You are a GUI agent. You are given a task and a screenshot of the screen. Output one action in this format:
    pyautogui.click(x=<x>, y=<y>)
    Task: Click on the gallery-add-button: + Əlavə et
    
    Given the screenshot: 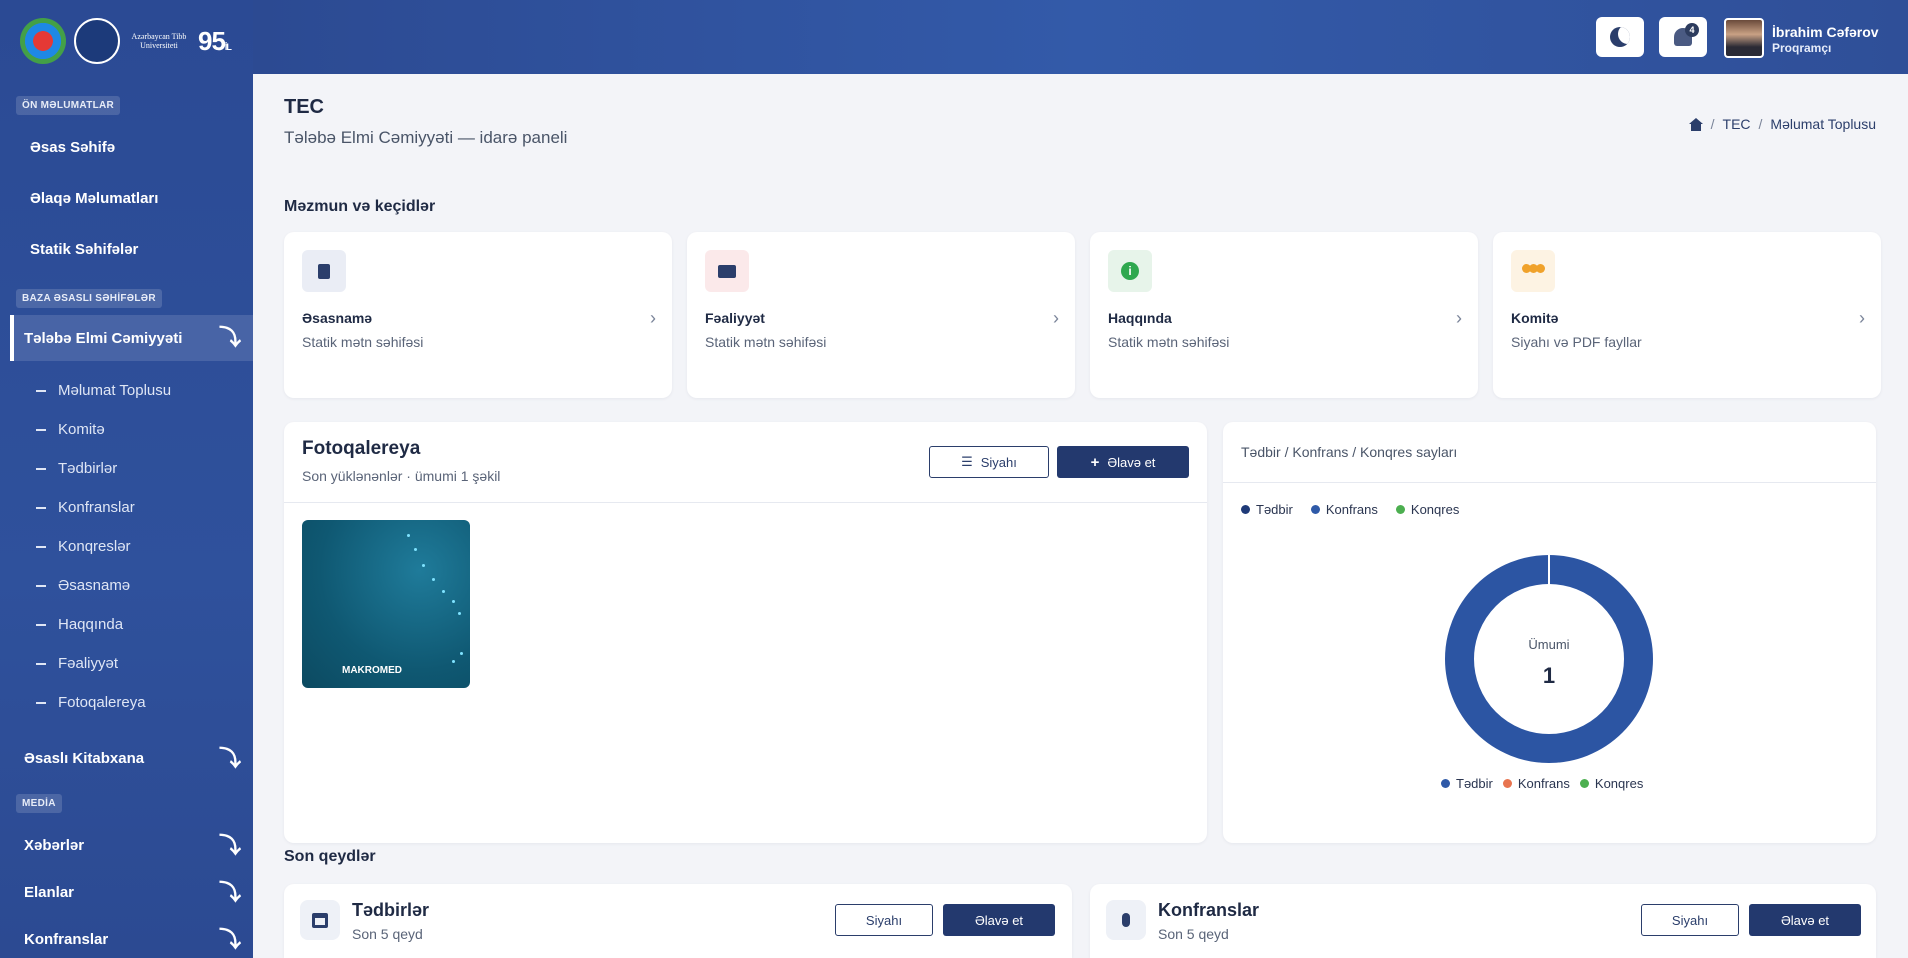 What is the action you would take?
    pyautogui.click(x=1123, y=462)
    